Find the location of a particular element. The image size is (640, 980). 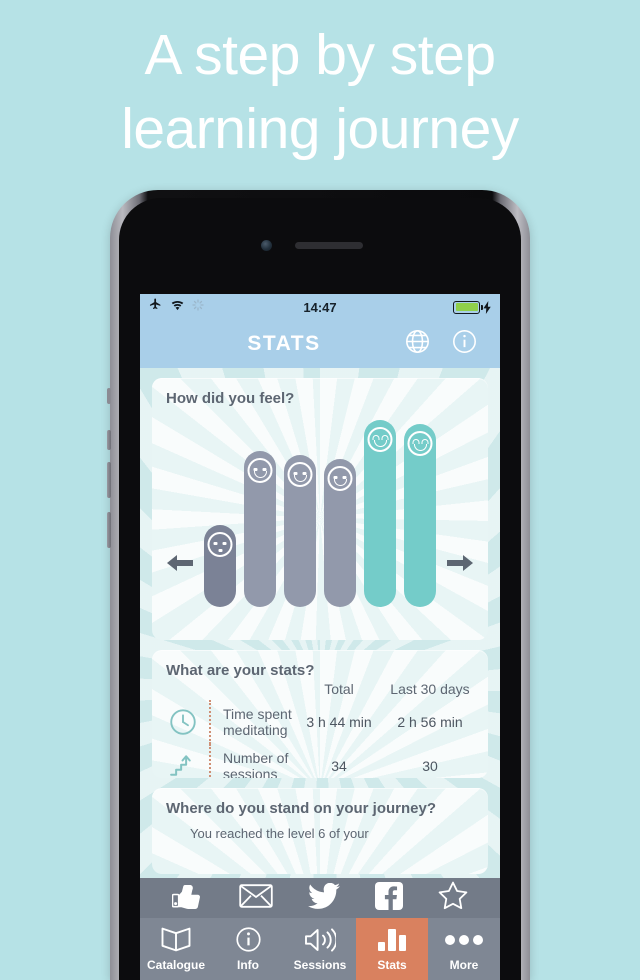

bar-chart-icon is located at coordinates (392, 940).